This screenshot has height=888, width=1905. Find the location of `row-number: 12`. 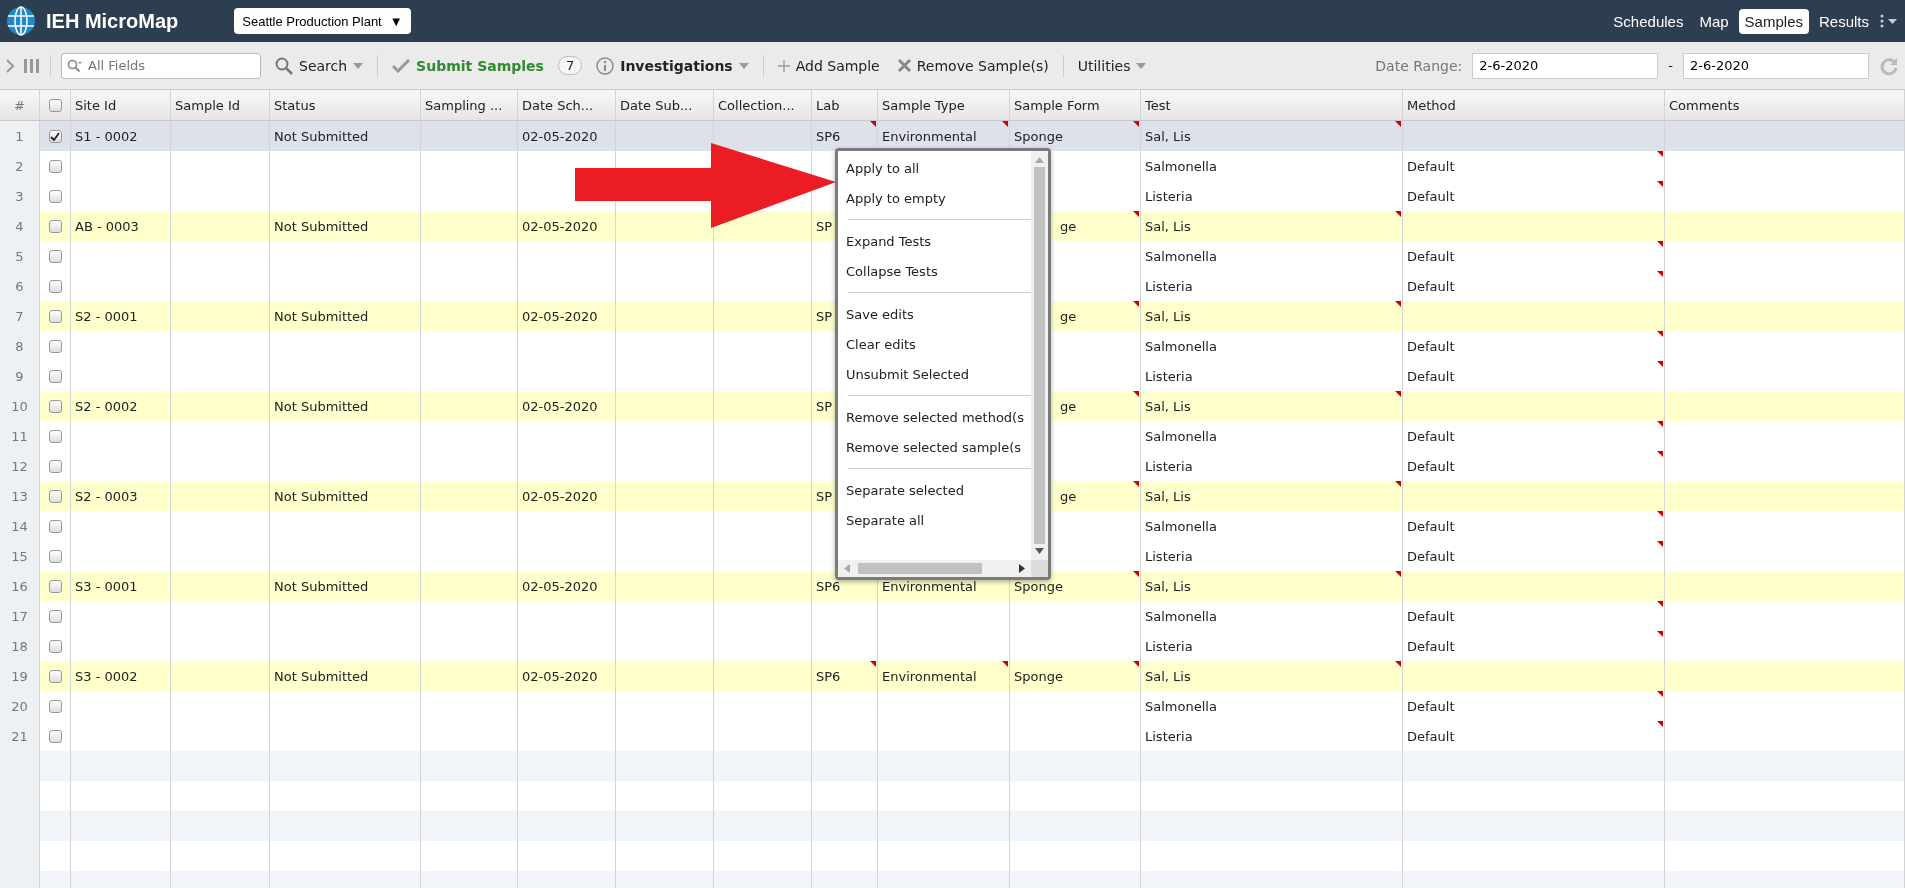

row-number: 12 is located at coordinates (19, 466).